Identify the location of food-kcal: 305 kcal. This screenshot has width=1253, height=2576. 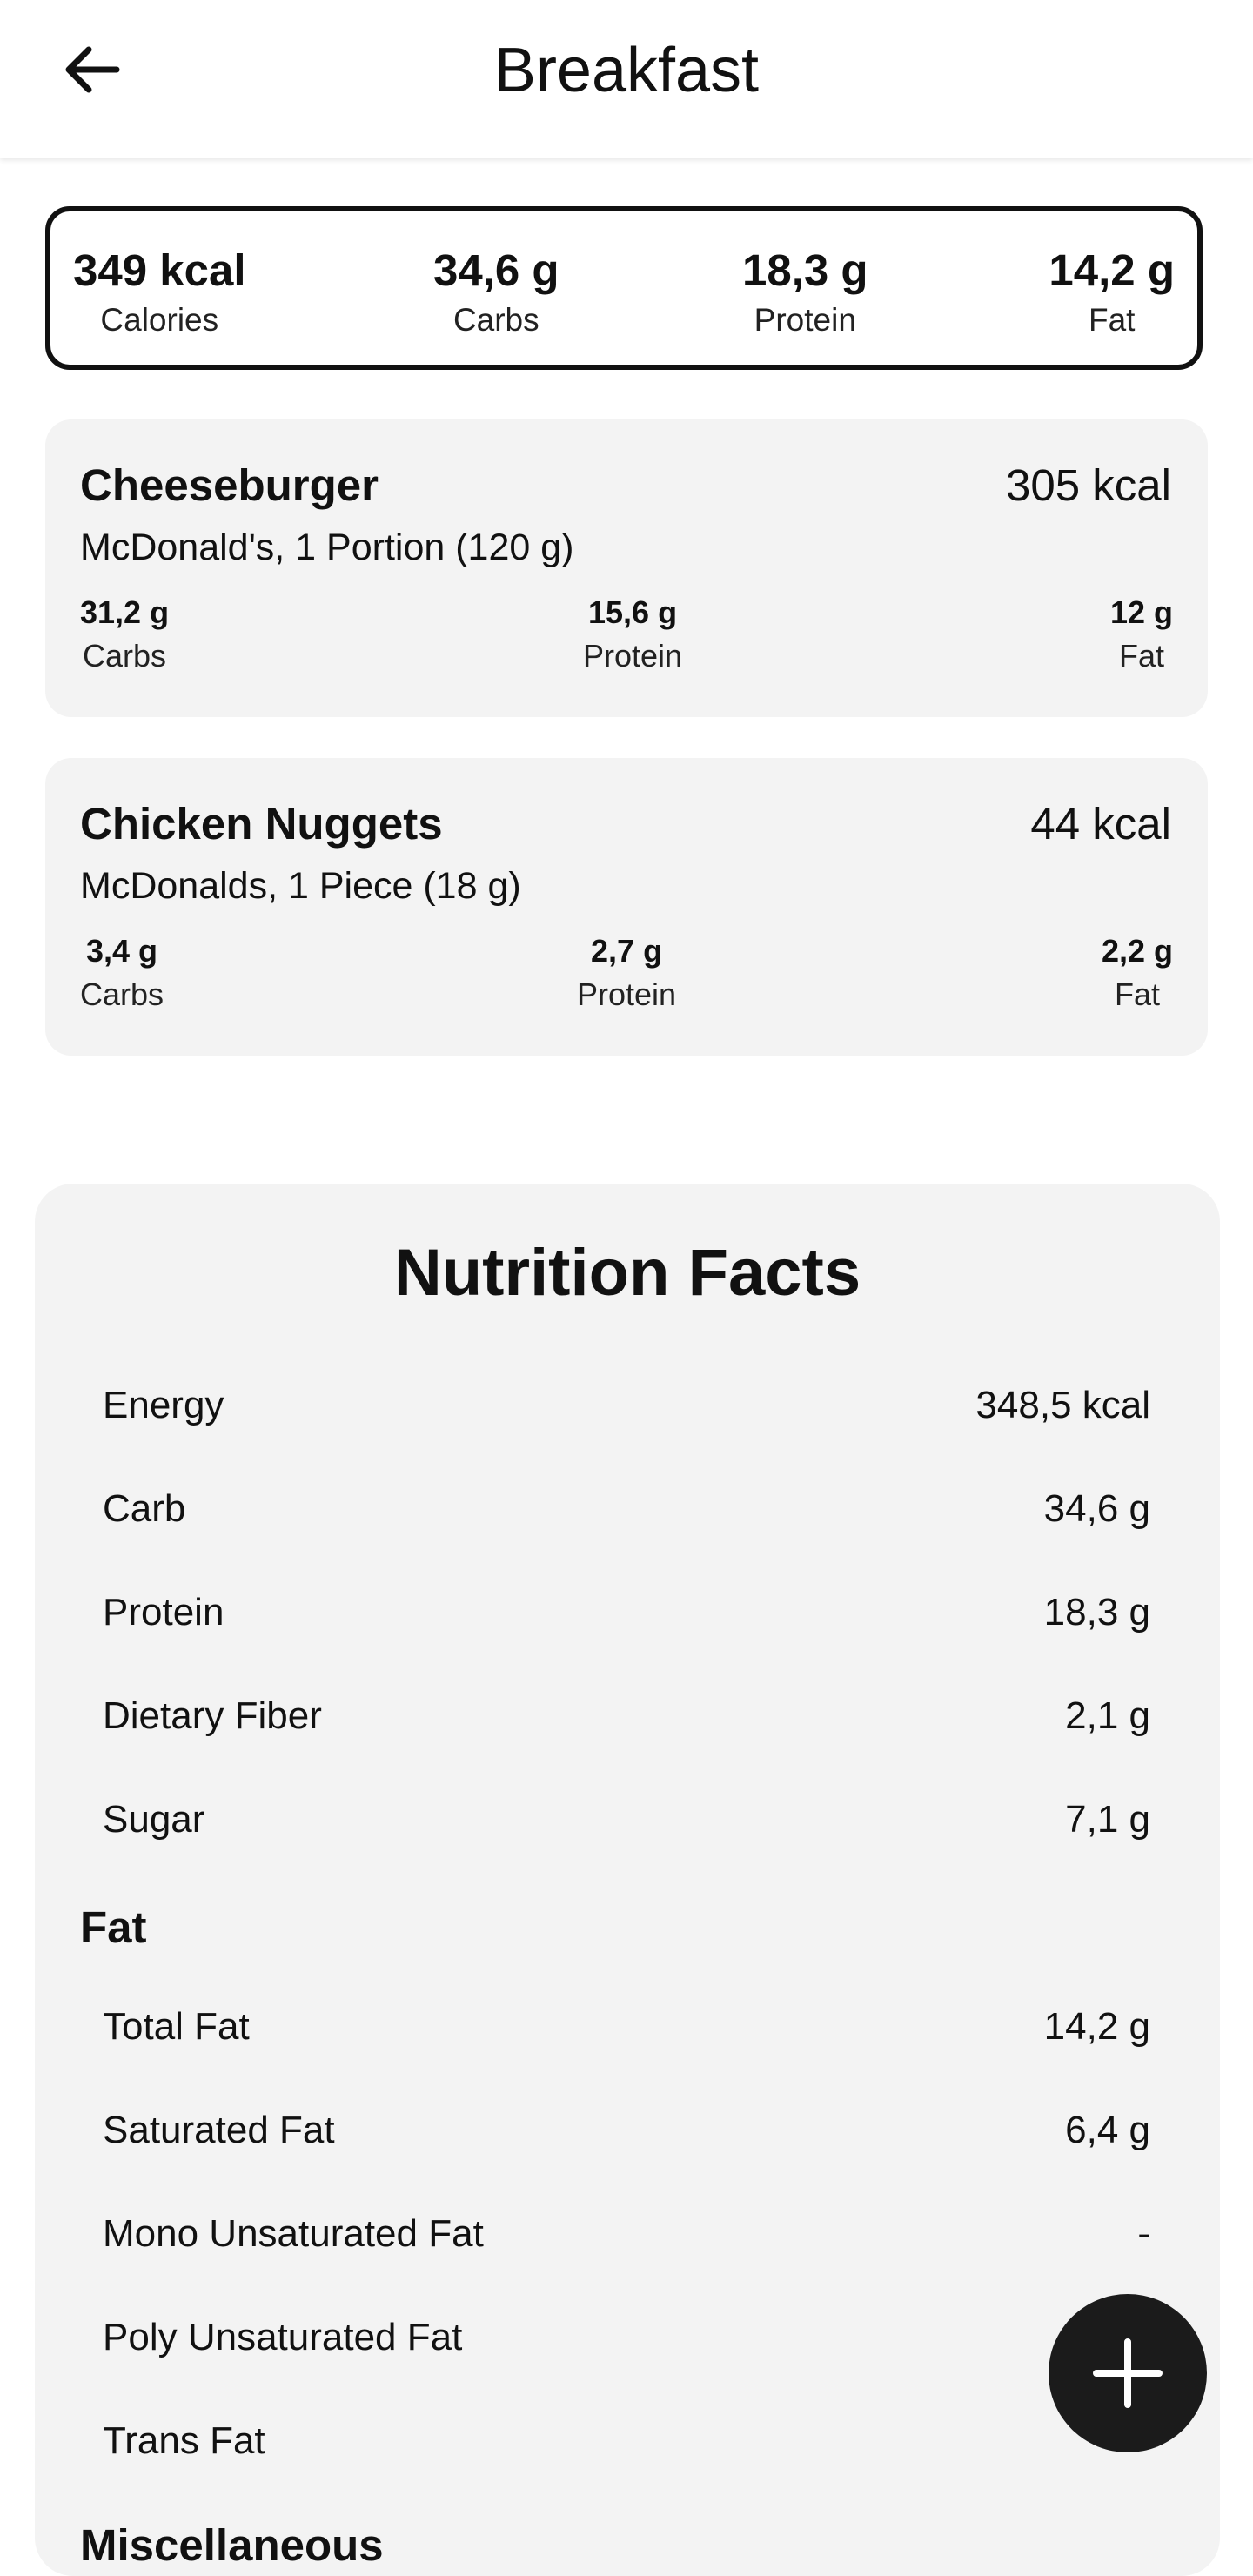
(1088, 485).